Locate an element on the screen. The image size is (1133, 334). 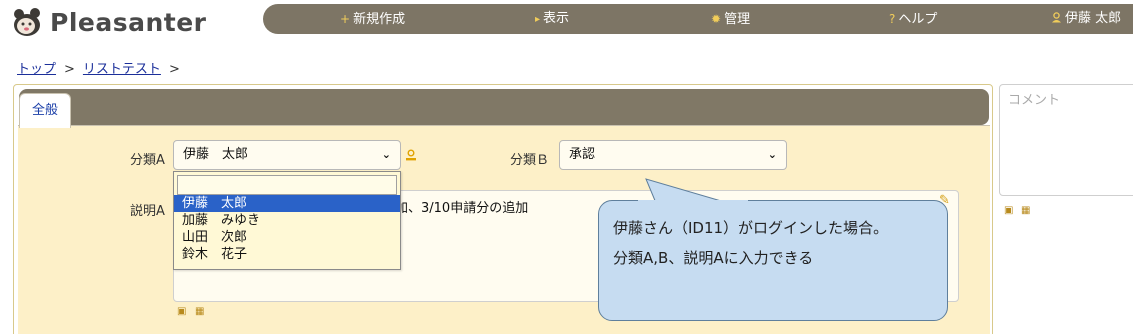
nav-help: ? ヘルプ is located at coordinates (913, 19).